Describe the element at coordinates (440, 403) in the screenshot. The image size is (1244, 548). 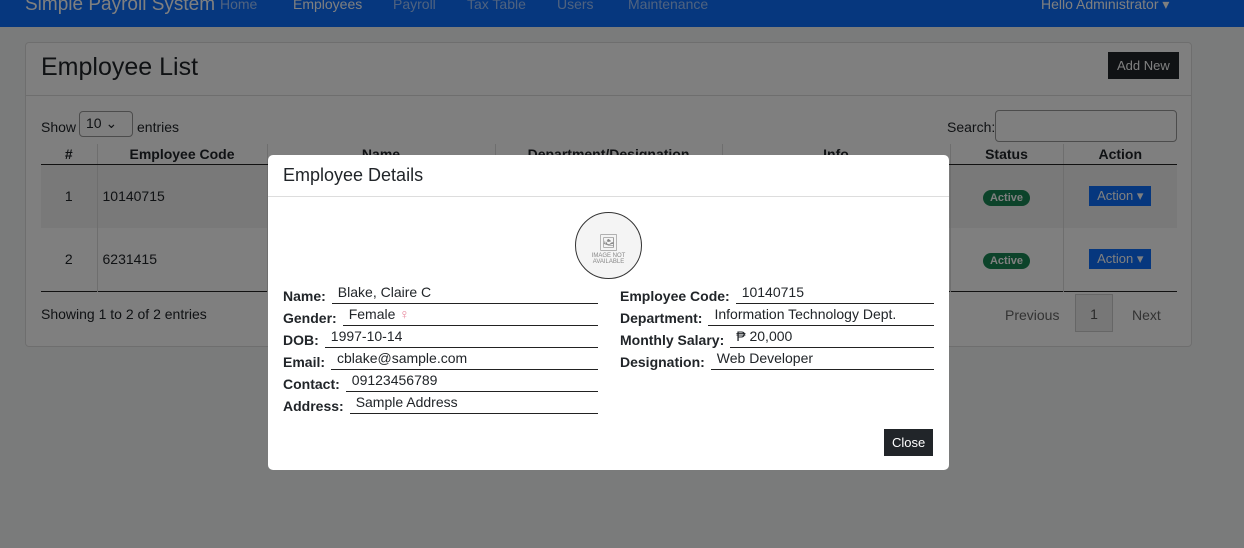
I see `field-address: Address: Sample Address` at that location.